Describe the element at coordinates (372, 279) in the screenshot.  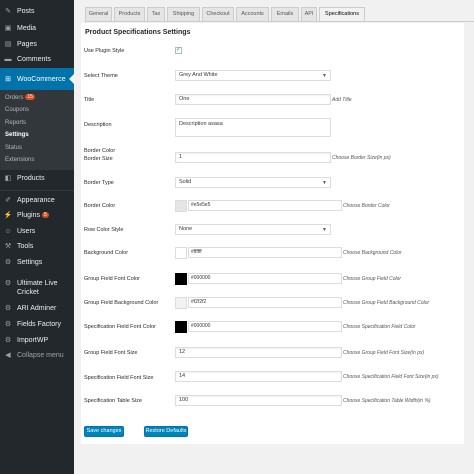
I see `group-field-font-color-description: Choose Group Field Color` at that location.